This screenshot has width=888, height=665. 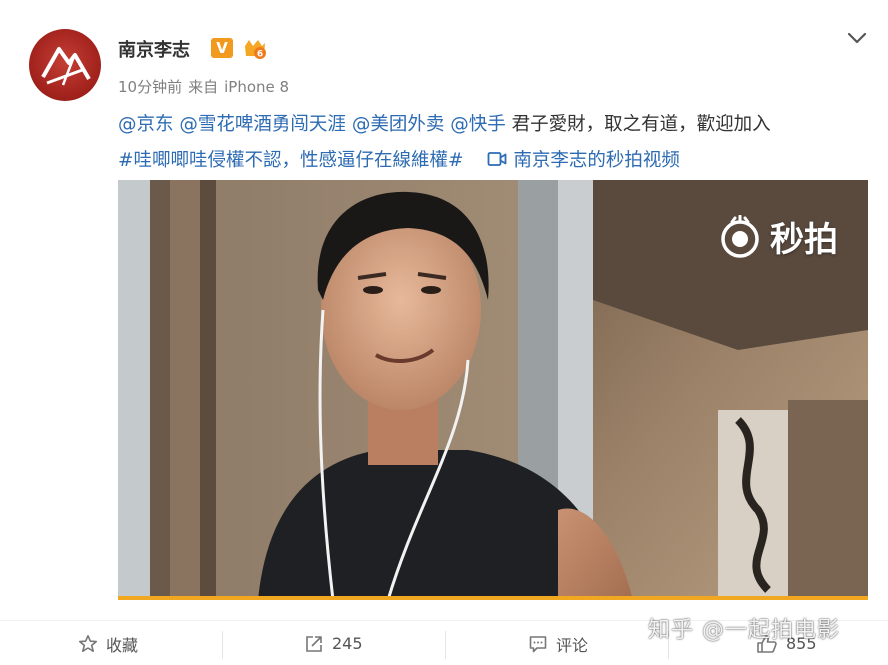 I want to click on post-text-line-1: @京东 @雪花啤酒勇闯天涯 @美团外卖 @快手 君子愛財，取之有道，歡迎加入, so click(x=498, y=125).